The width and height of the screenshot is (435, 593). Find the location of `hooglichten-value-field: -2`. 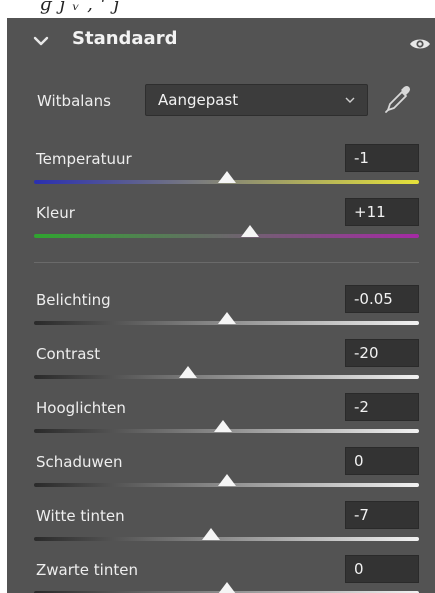

hooglichten-value-field: -2 is located at coordinates (382, 407).